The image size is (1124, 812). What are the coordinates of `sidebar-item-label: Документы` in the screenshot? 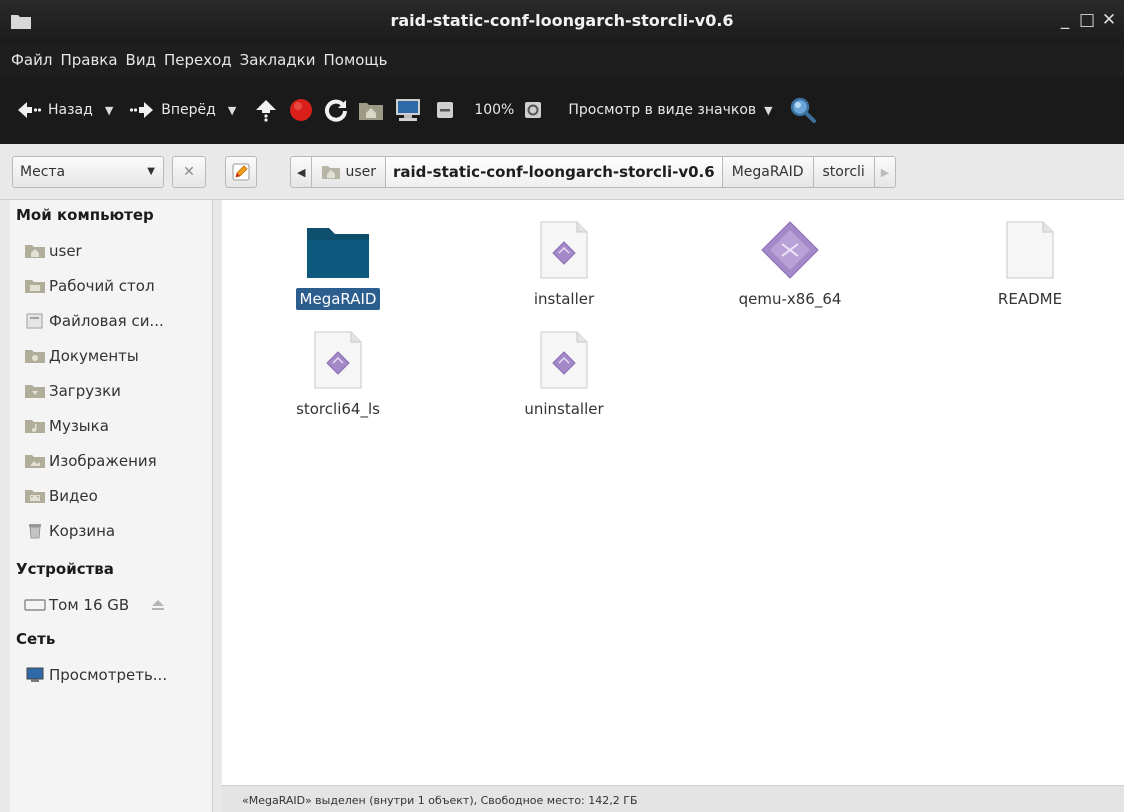 It's located at (94, 356).